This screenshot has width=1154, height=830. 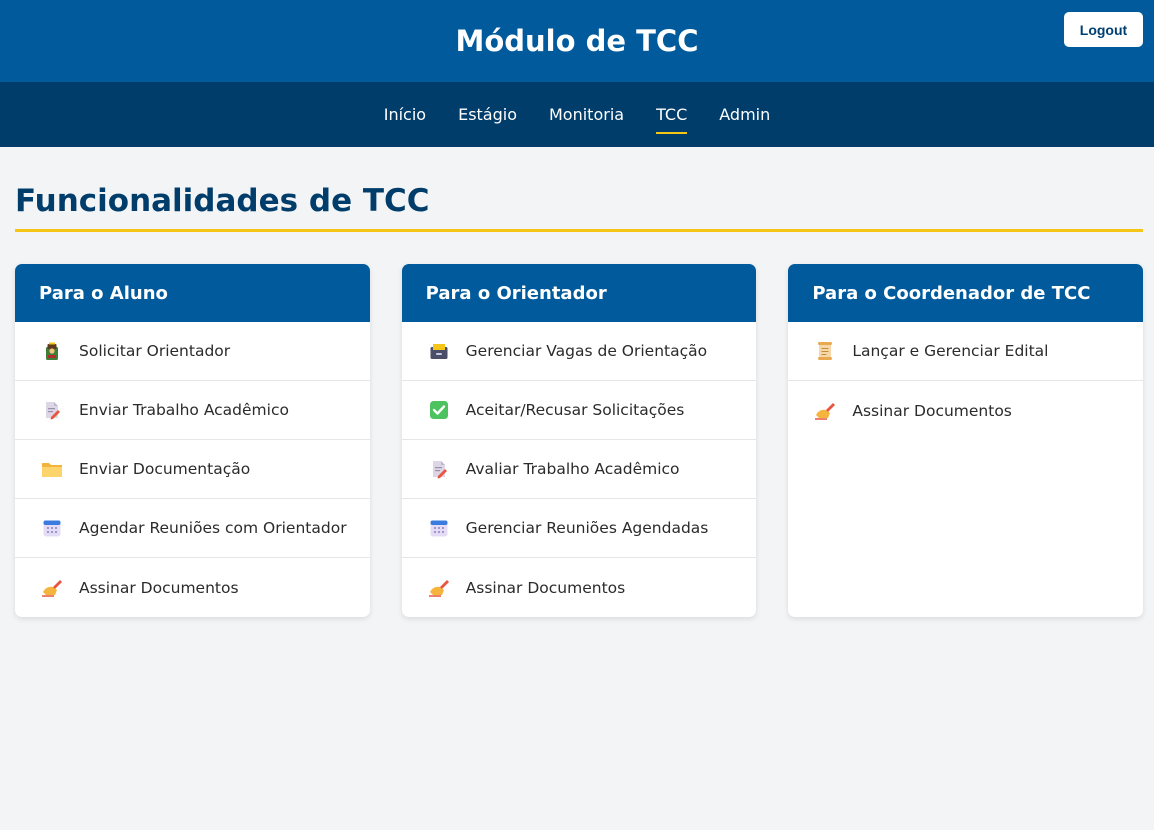 What do you see at coordinates (165, 469) in the screenshot?
I see `list-item-label: Enviar Documentação` at bounding box center [165, 469].